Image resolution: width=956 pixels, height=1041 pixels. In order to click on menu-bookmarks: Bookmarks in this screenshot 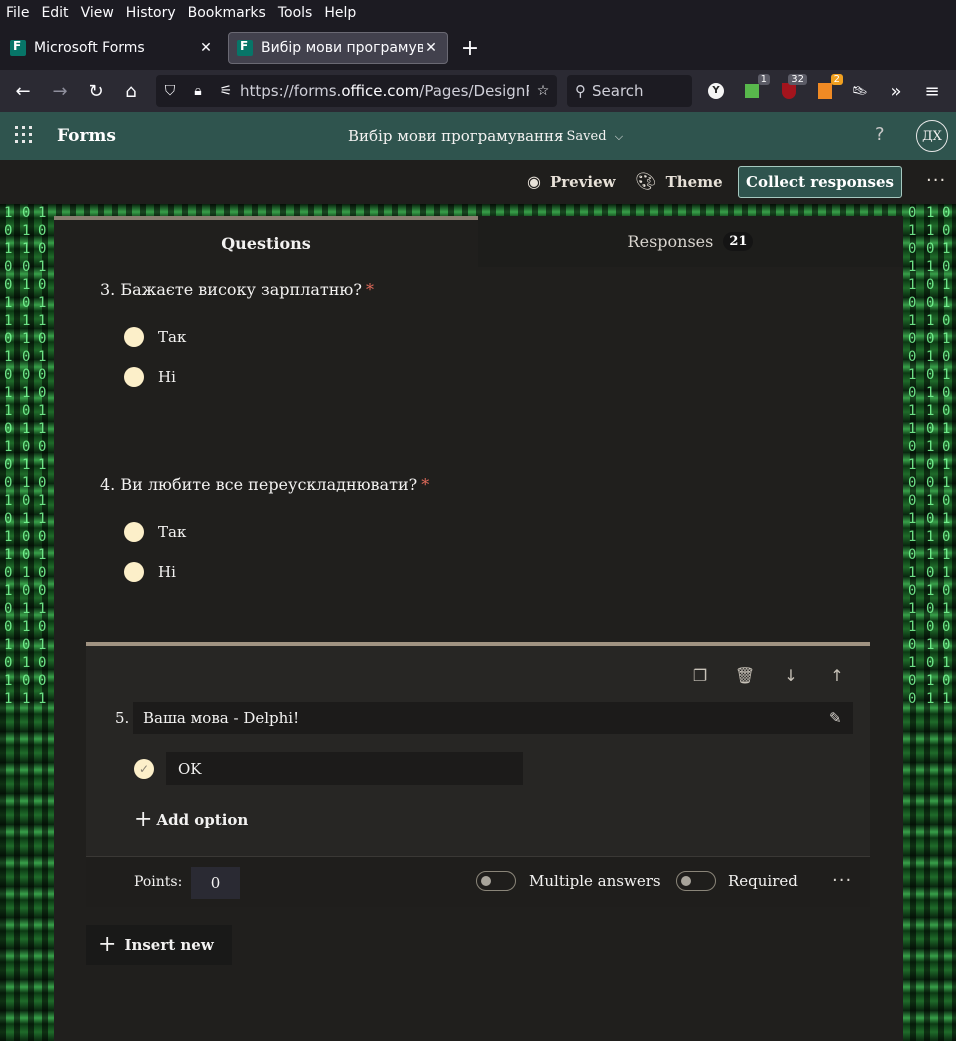, I will do `click(227, 13)`.